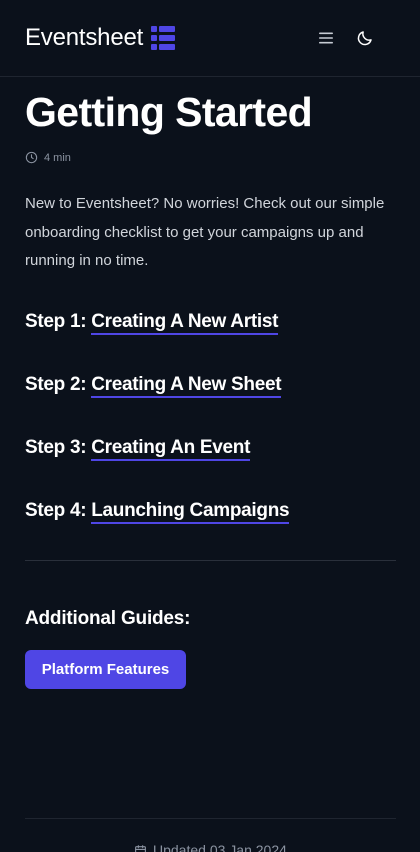 The height and width of the screenshot is (852, 420). Describe the element at coordinates (105, 669) in the screenshot. I see `platform-features-button: Platform Features` at that location.